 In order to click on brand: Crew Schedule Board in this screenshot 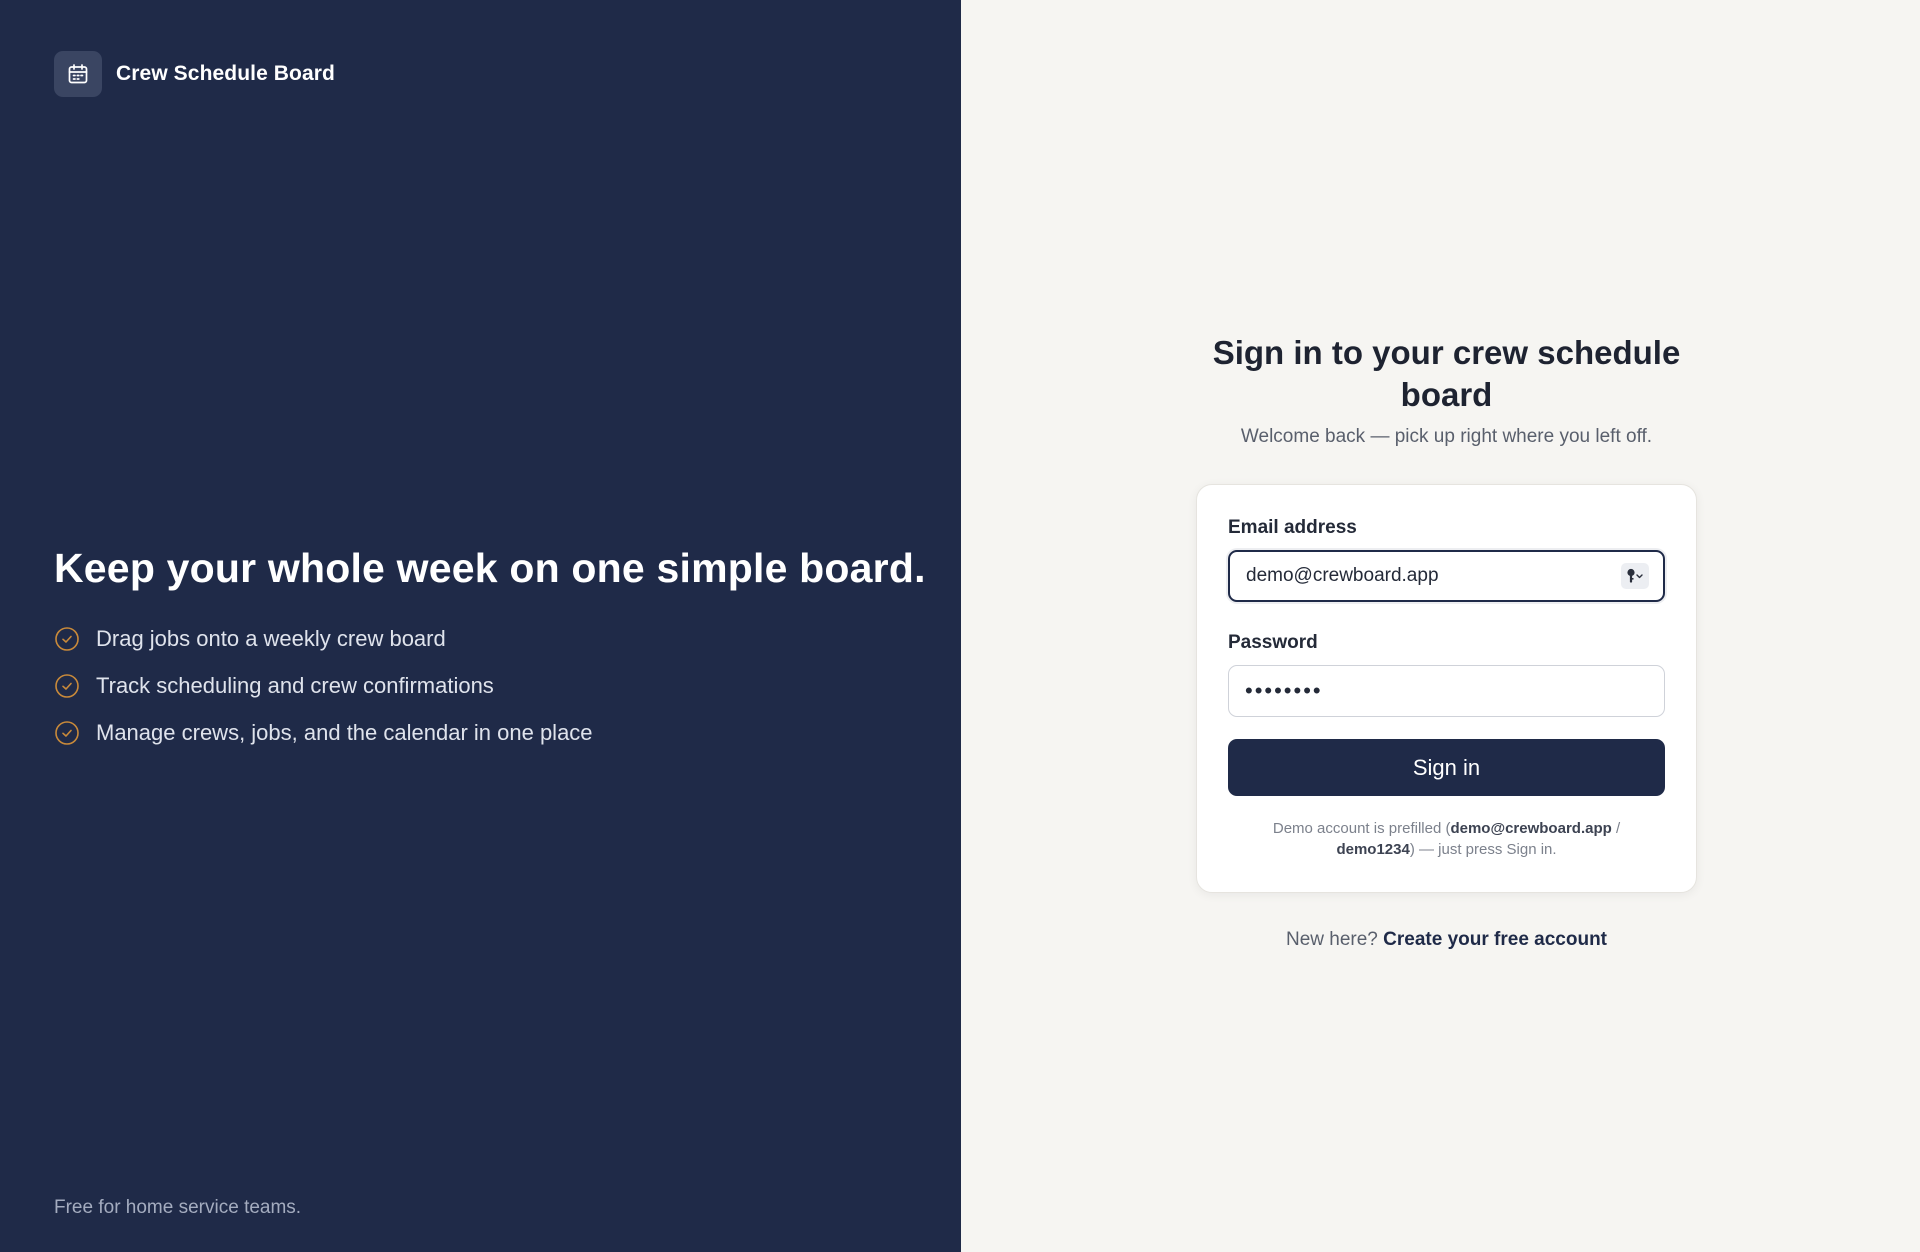, I will do `click(194, 74)`.